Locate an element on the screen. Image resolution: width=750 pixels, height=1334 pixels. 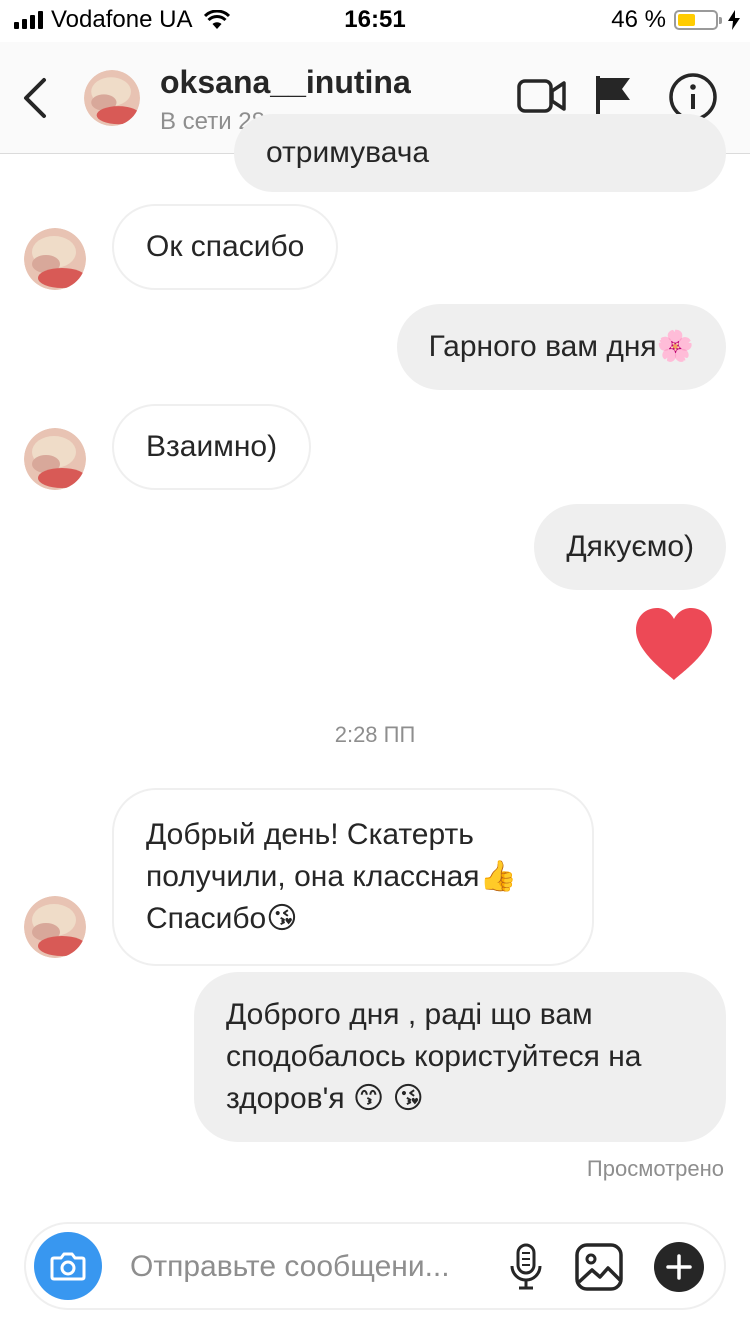
message-text: Взаимно) is located at coordinates (212, 446).